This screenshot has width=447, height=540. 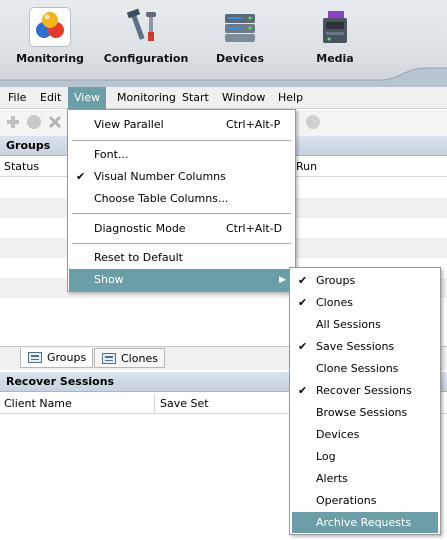 What do you see at coordinates (17, 98) in the screenshot?
I see `menu-file: File` at bounding box center [17, 98].